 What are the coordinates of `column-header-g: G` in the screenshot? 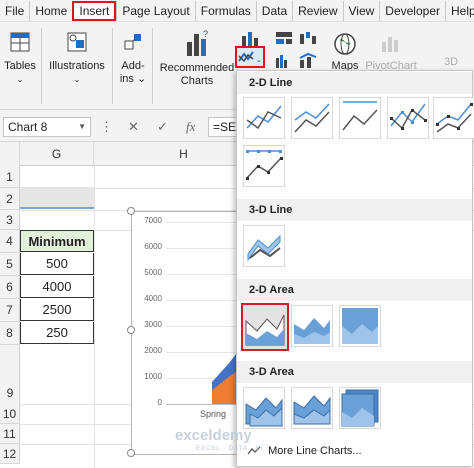 It's located at (57, 154).